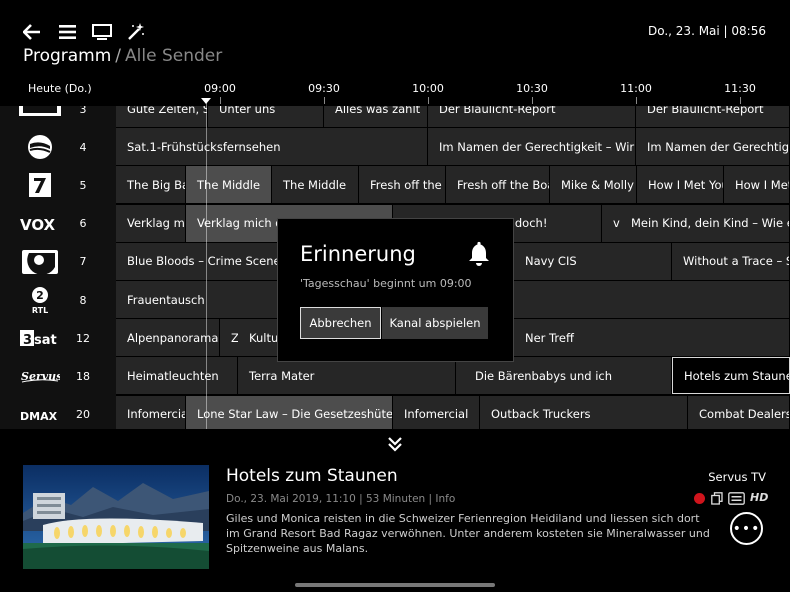  I want to click on program-cell: Navy CIS, so click(593, 261).